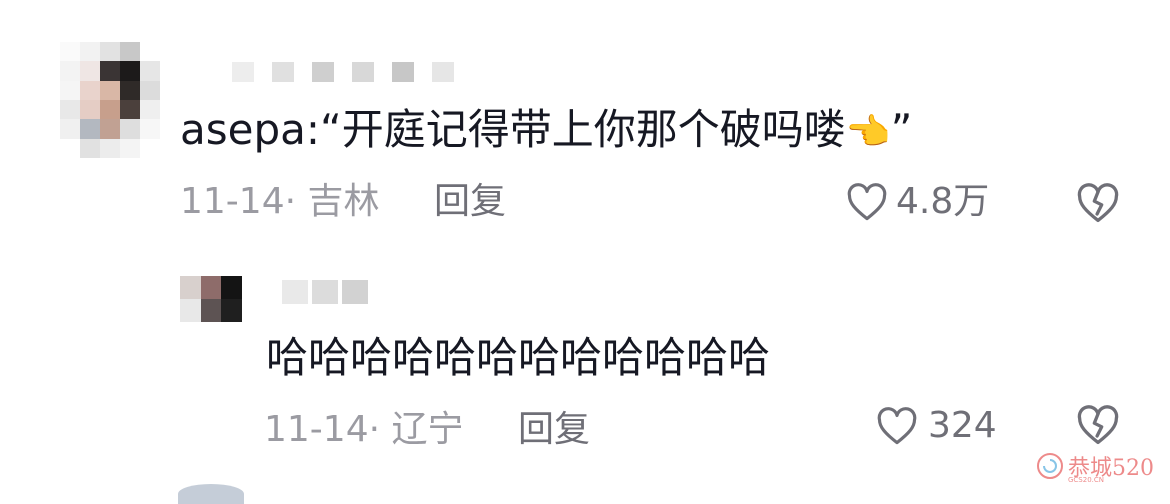 This screenshot has width=1170, height=504. I want to click on comment-date-location: 11-14· 吉林, so click(280, 201).